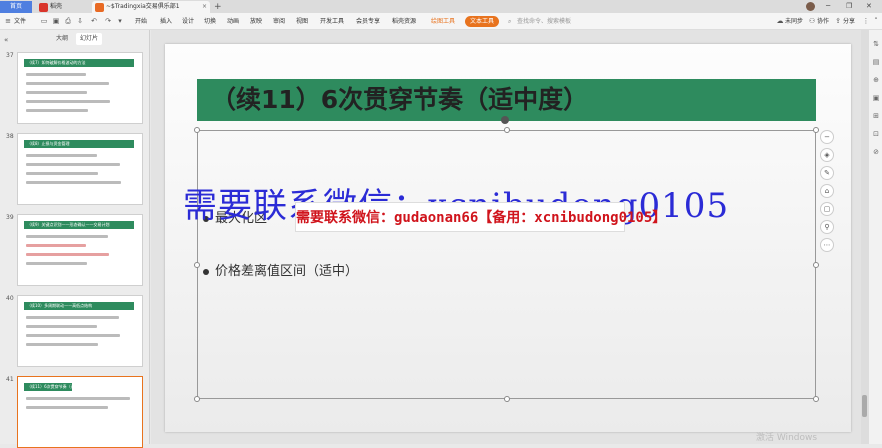 This screenshot has height=448, width=882. Describe the element at coordinates (510, 21) in the screenshot. I see `search-icon: ⌕` at that location.